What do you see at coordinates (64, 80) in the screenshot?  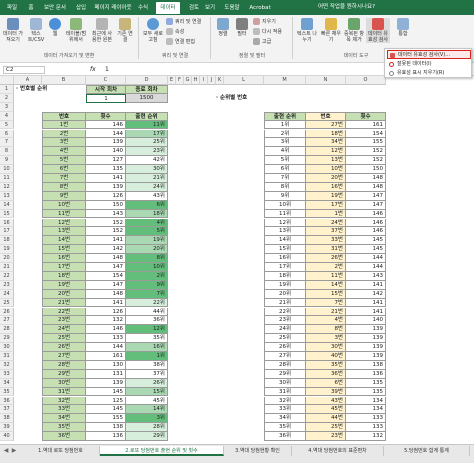 I see `column-header-b: B` at bounding box center [64, 80].